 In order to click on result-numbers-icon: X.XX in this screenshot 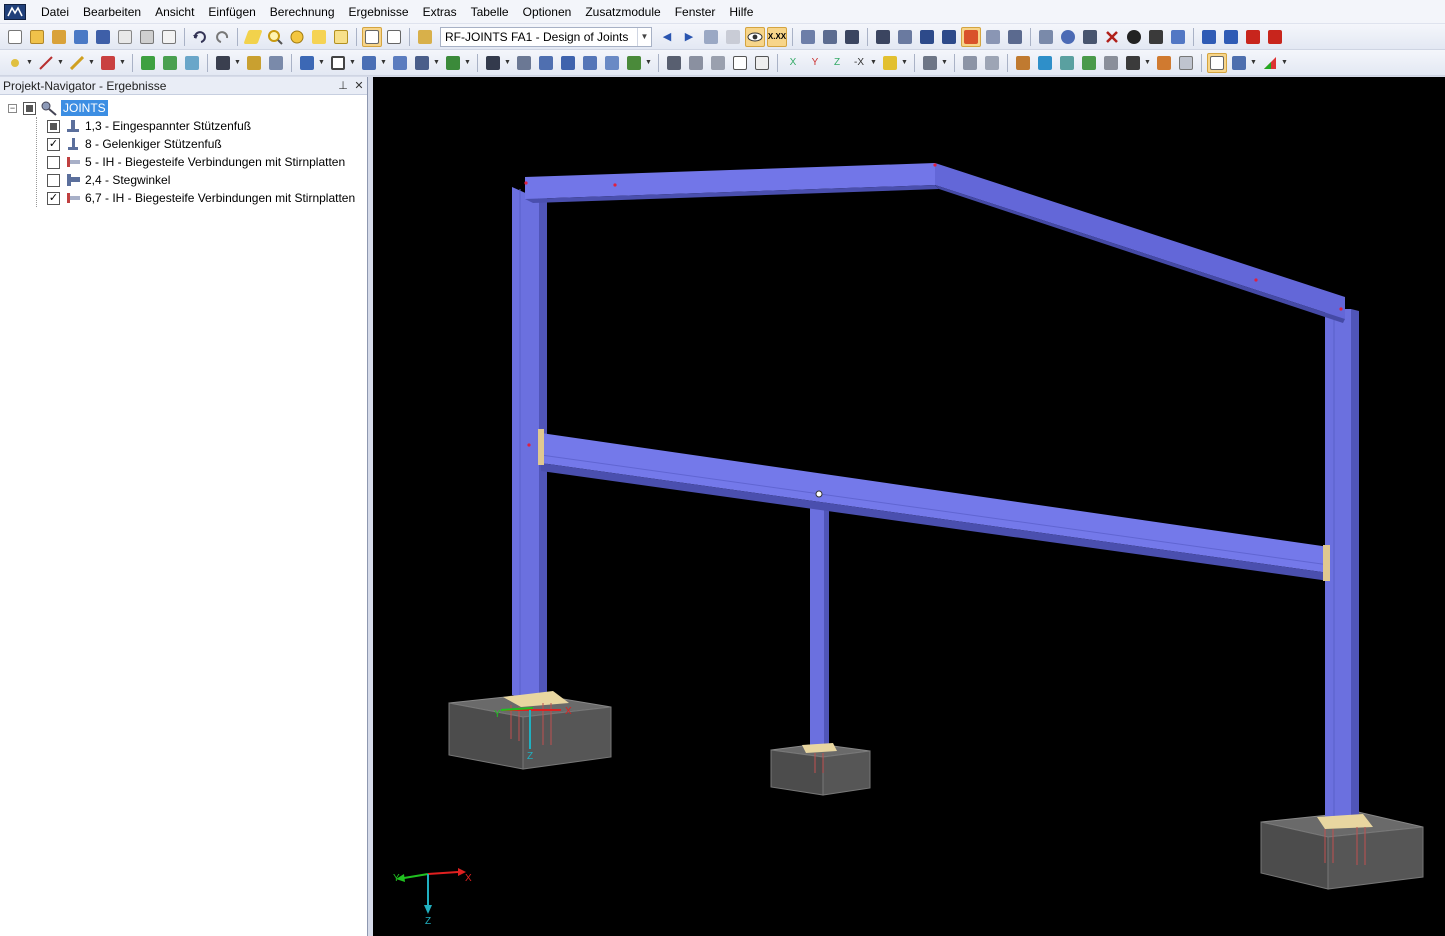, I will do `click(777, 36)`.